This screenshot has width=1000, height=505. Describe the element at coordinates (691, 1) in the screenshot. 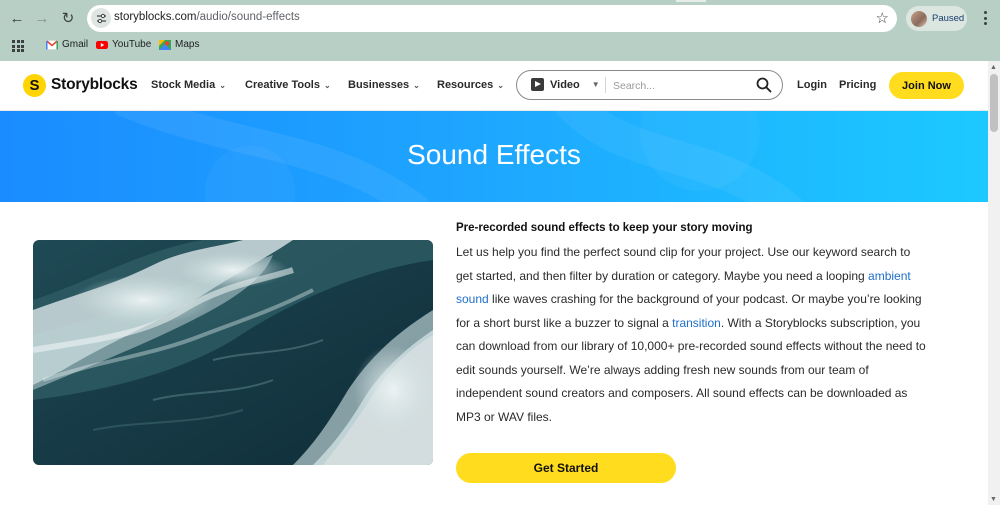

I see `tab-strip-edge` at that location.